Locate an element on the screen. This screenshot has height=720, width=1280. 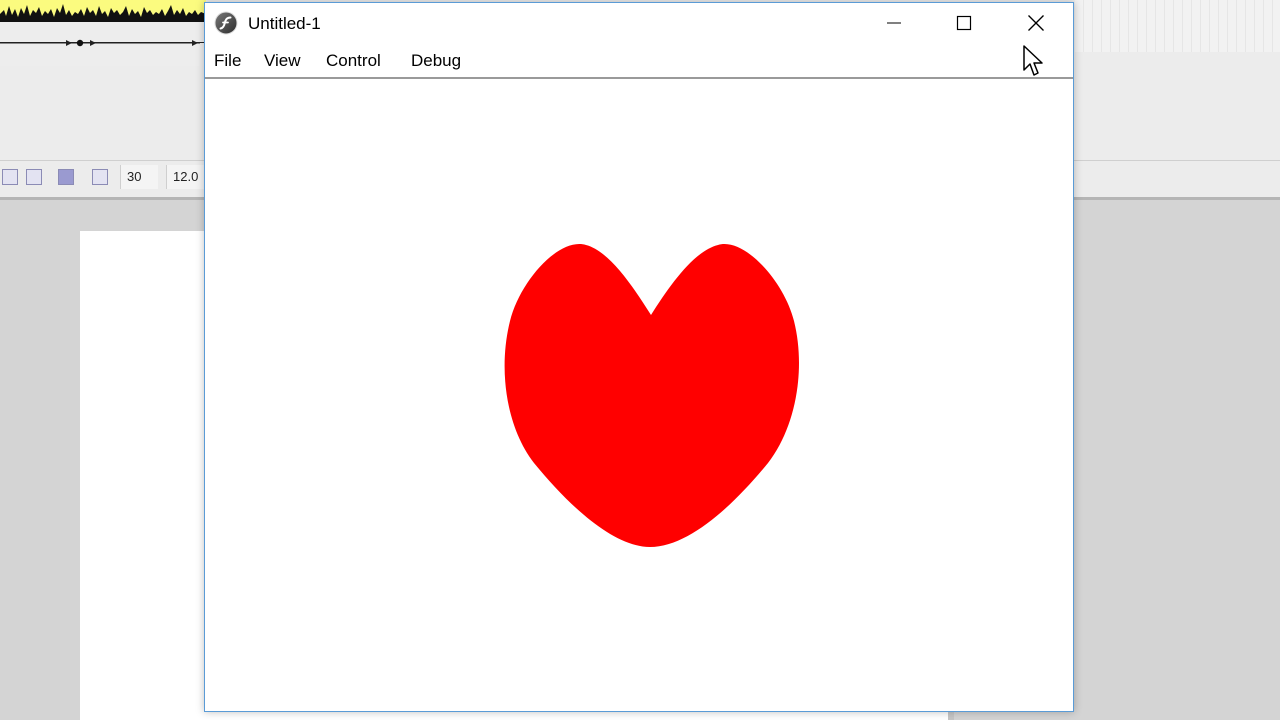
window-title: Untitled-1 is located at coordinates (284, 23).